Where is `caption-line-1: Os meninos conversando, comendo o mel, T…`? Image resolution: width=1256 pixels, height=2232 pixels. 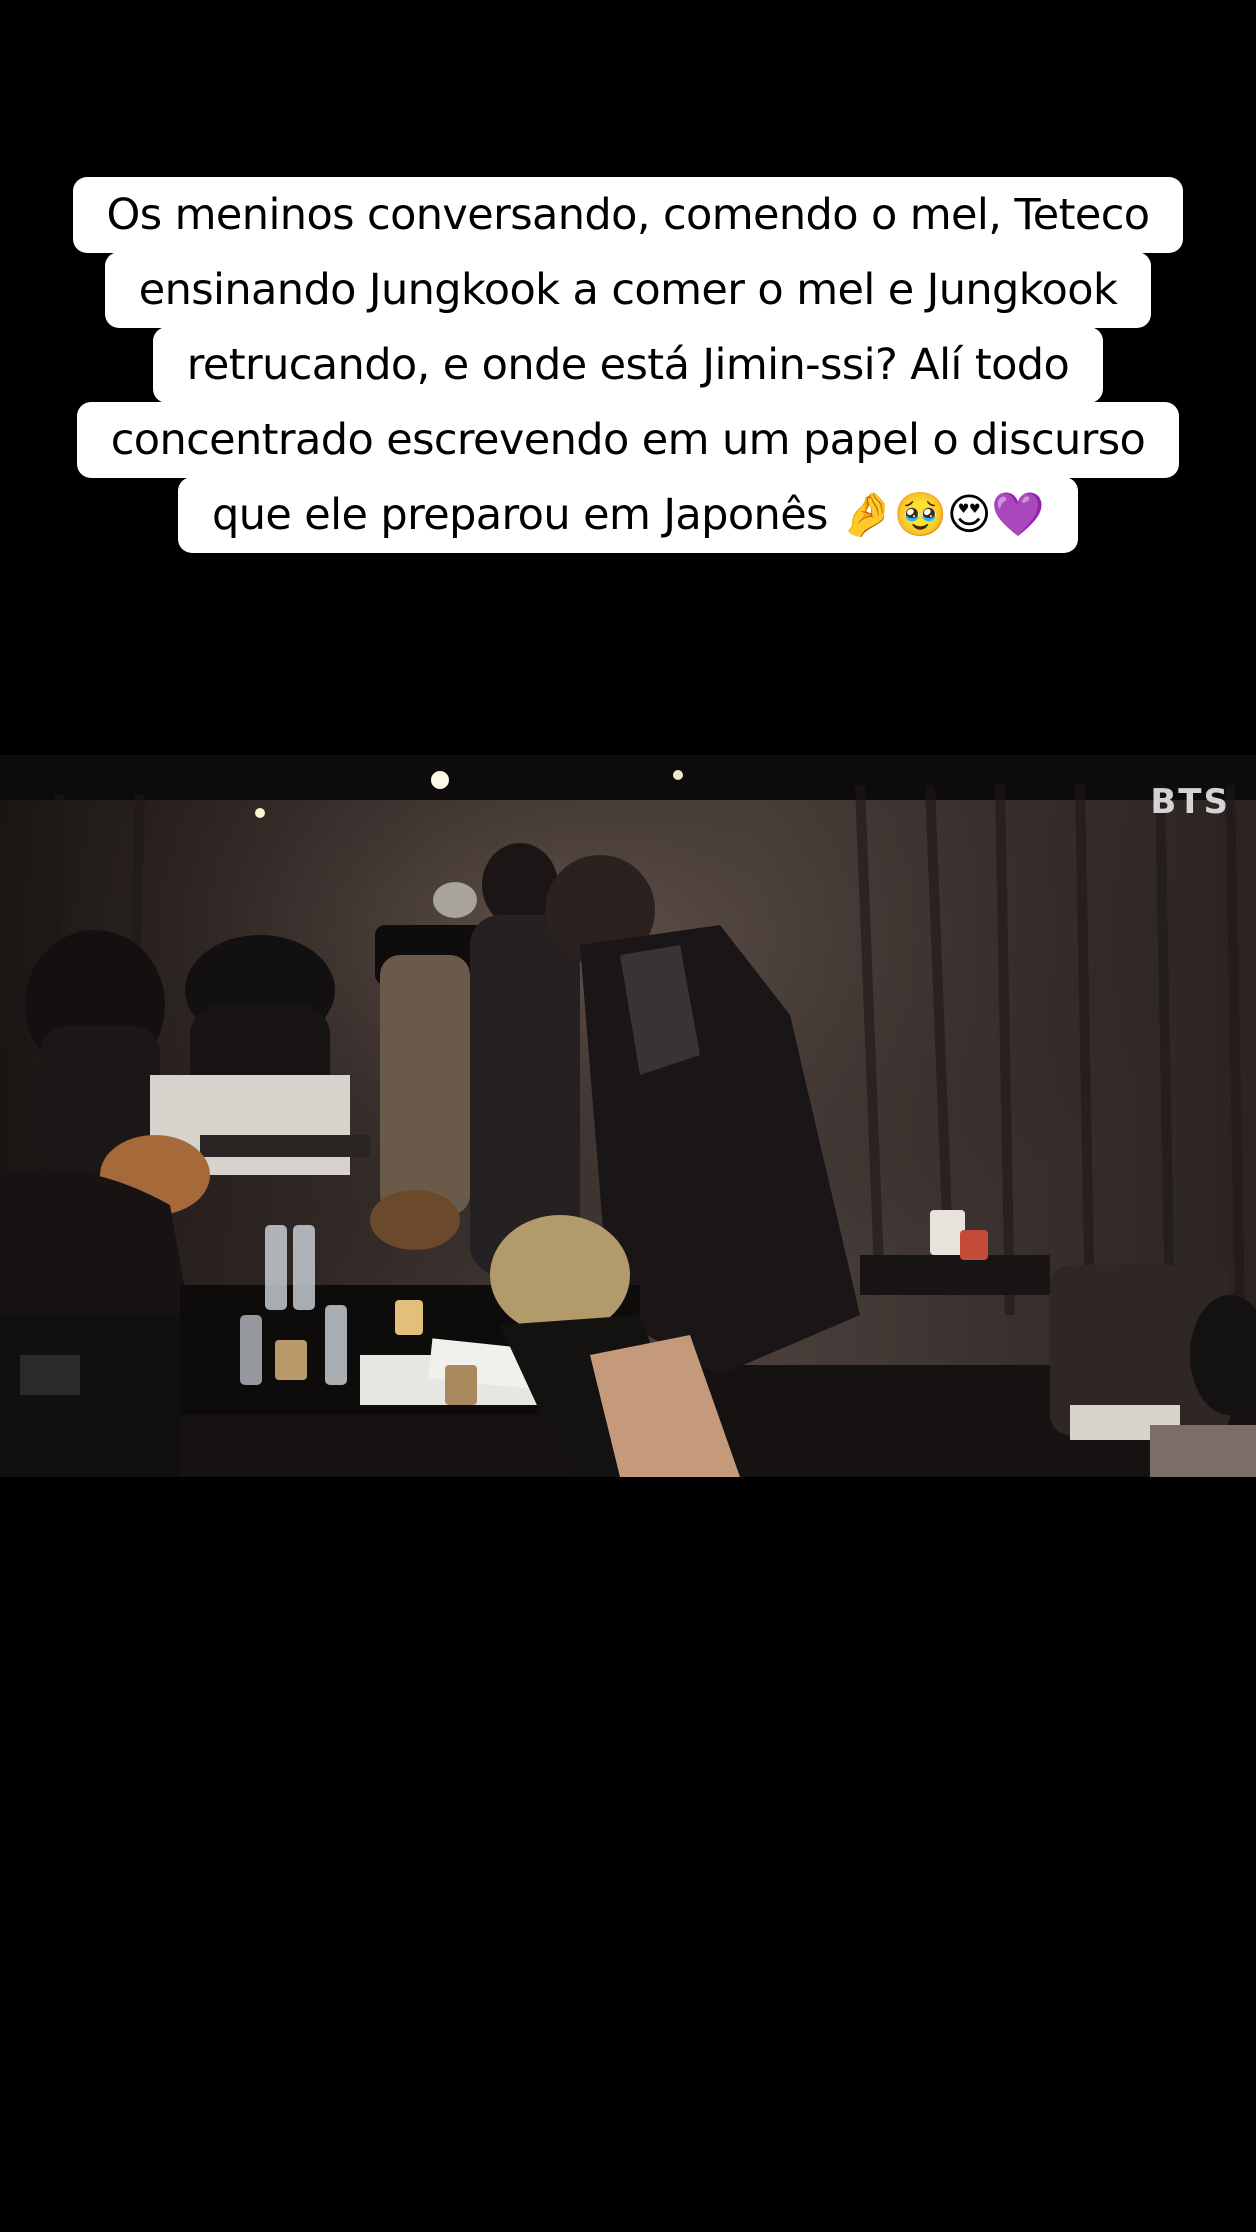
caption-line-1: Os meninos conversando, comendo o mel, T… is located at coordinates (628, 215).